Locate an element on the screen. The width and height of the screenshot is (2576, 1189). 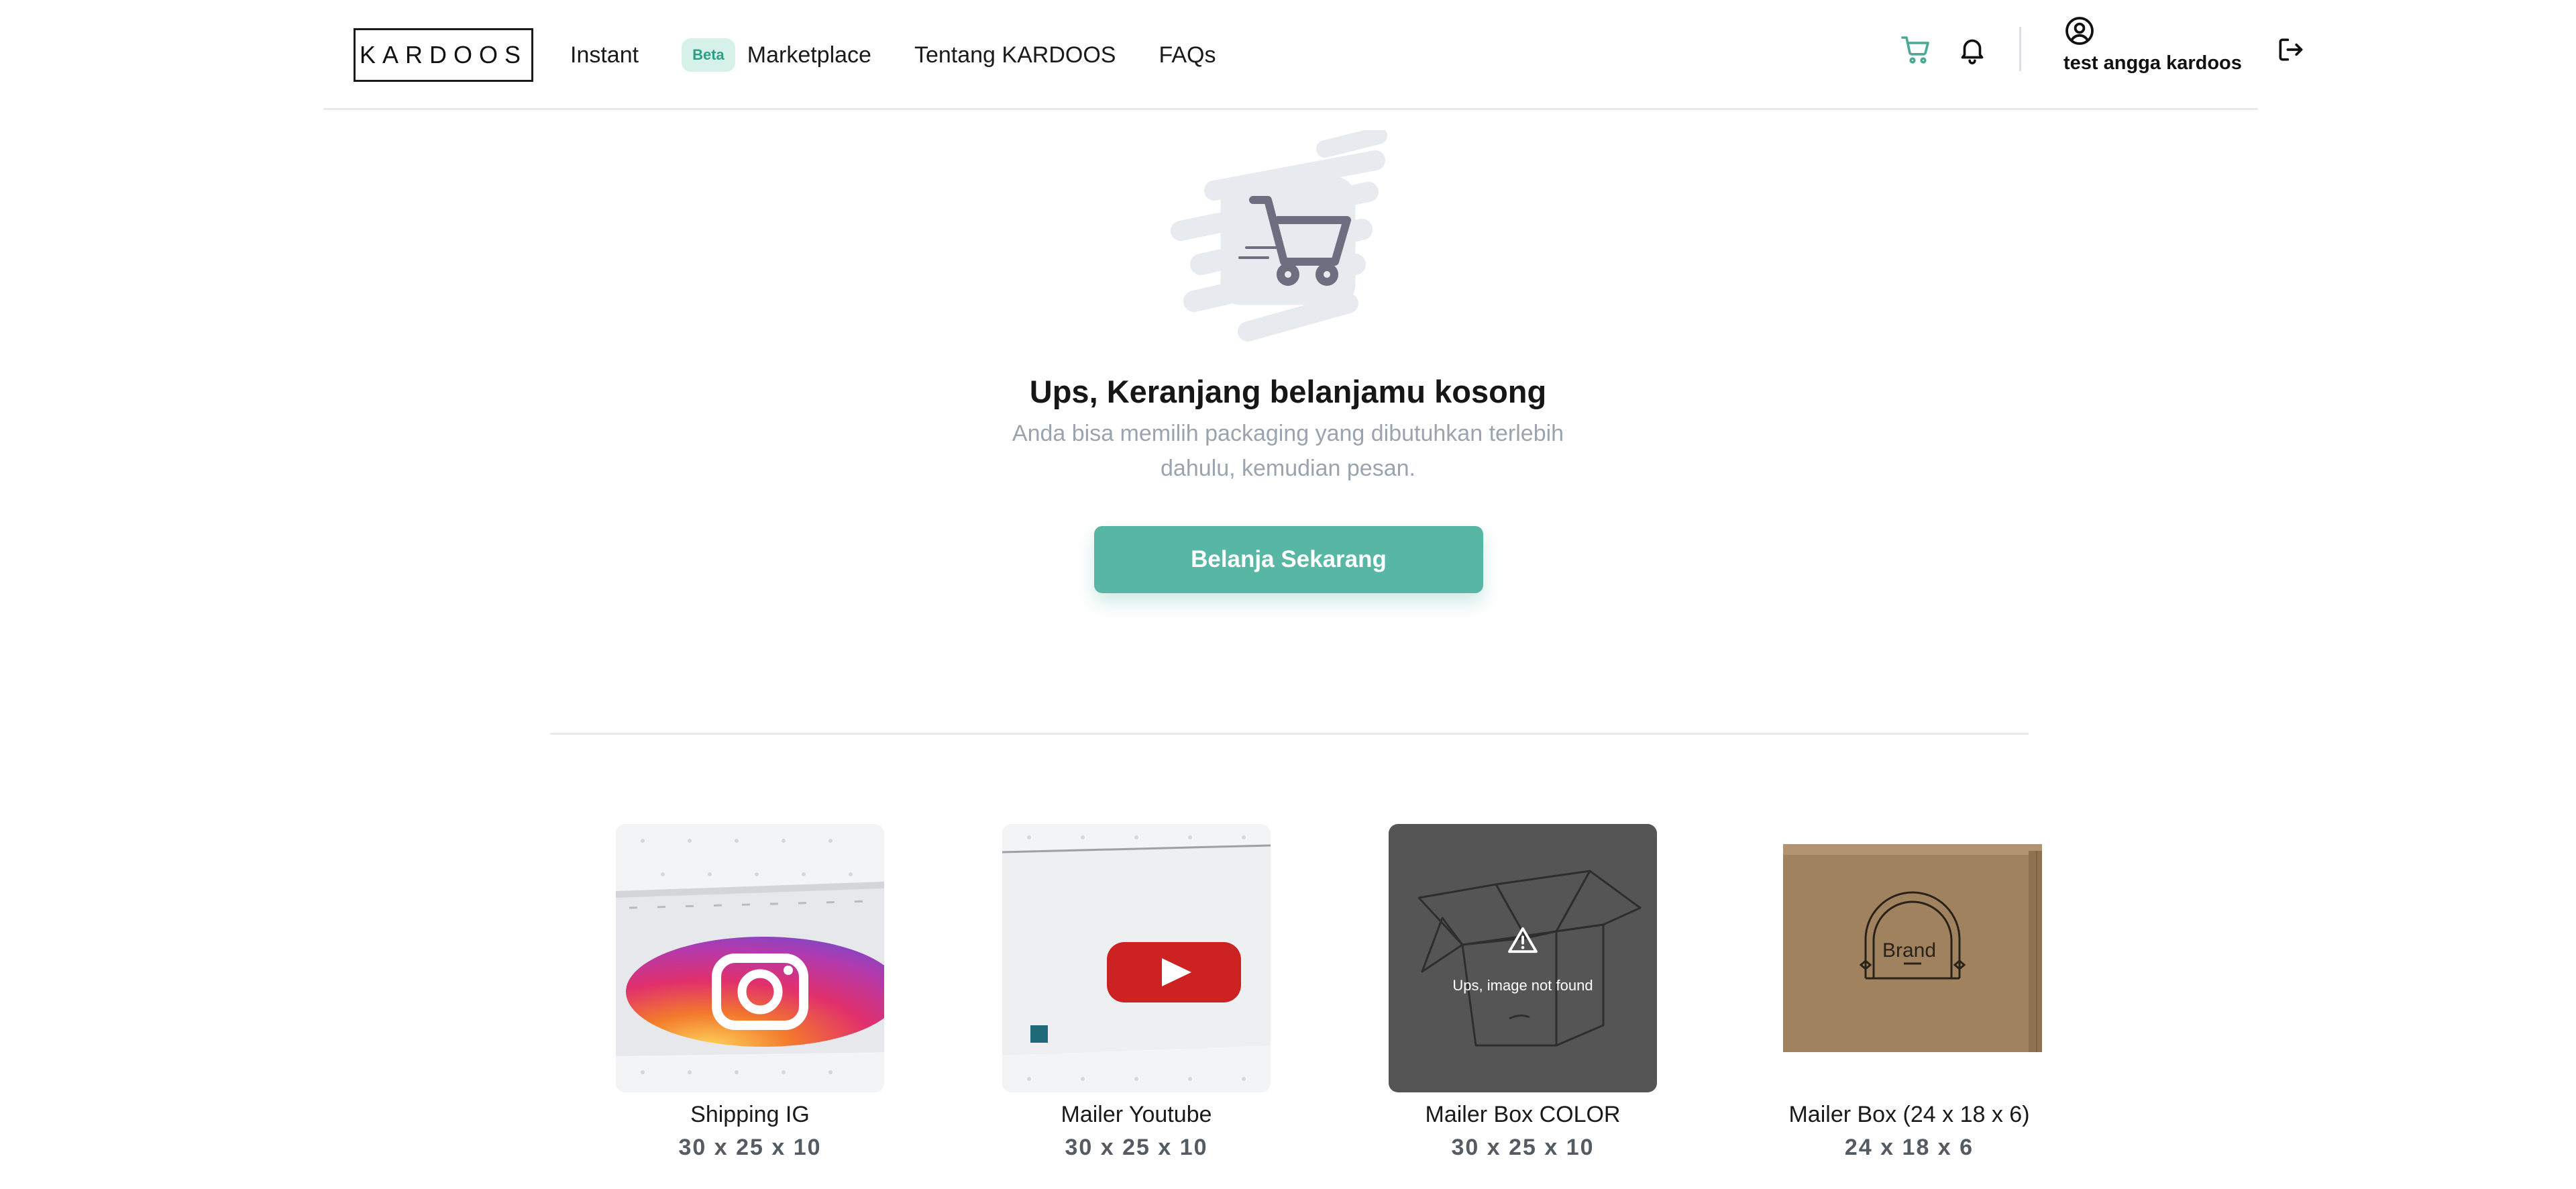
youtube-logo-icon is located at coordinates (1136, 958).